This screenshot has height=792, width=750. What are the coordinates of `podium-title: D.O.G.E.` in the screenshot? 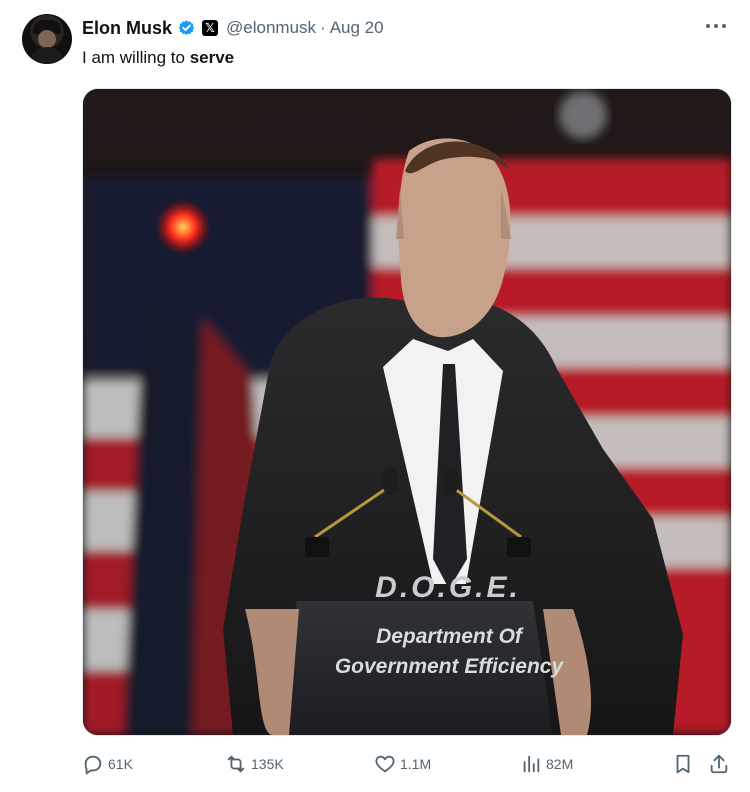 It's located at (448, 587).